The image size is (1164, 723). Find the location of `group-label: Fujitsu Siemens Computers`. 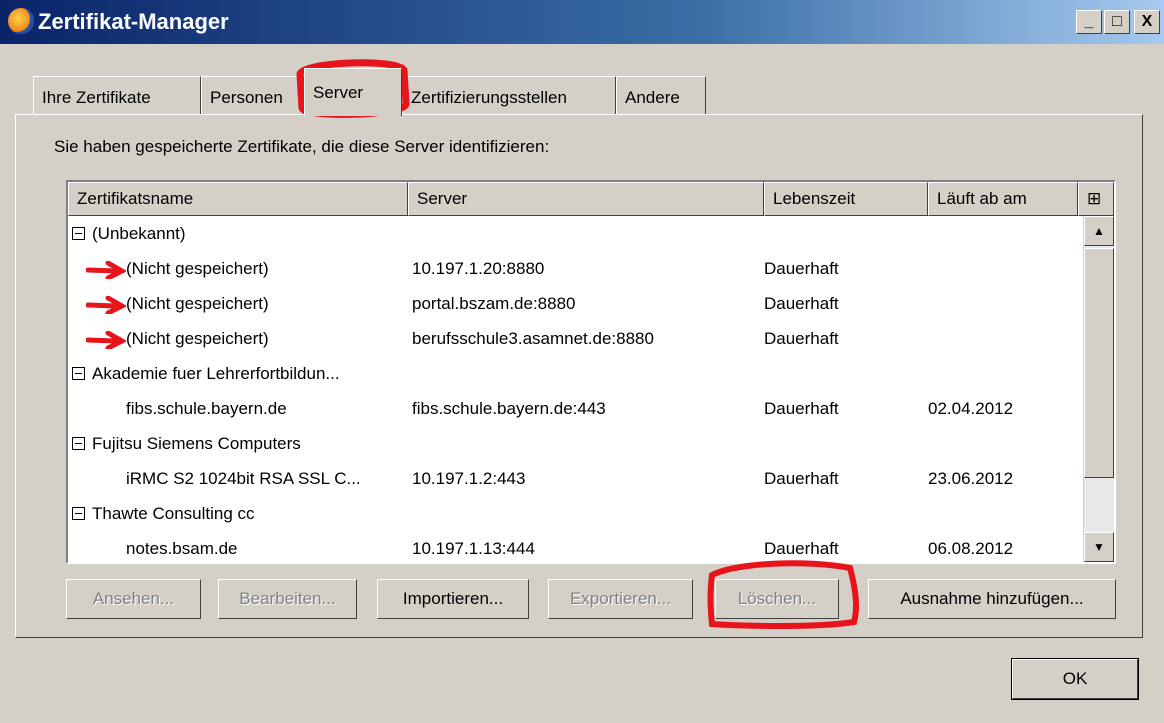

group-label: Fujitsu Siemens Computers is located at coordinates (196, 443).